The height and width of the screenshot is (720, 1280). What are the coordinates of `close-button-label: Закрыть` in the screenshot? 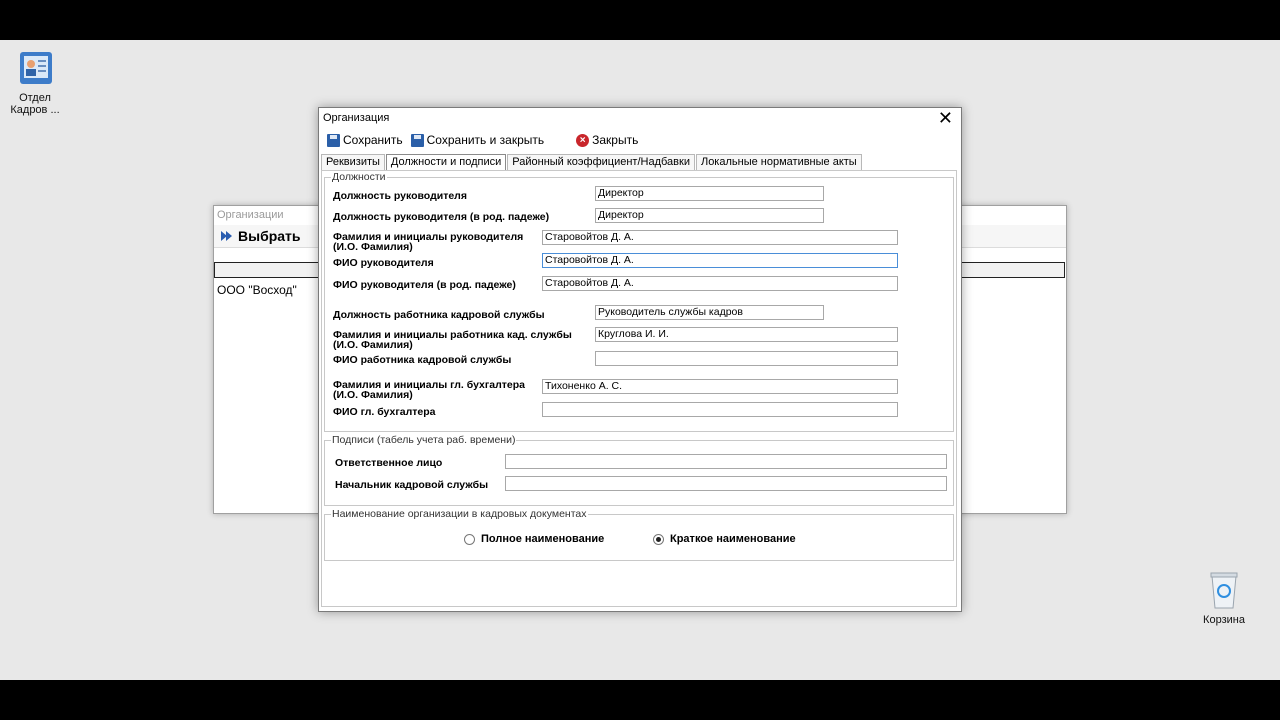 It's located at (615, 140).